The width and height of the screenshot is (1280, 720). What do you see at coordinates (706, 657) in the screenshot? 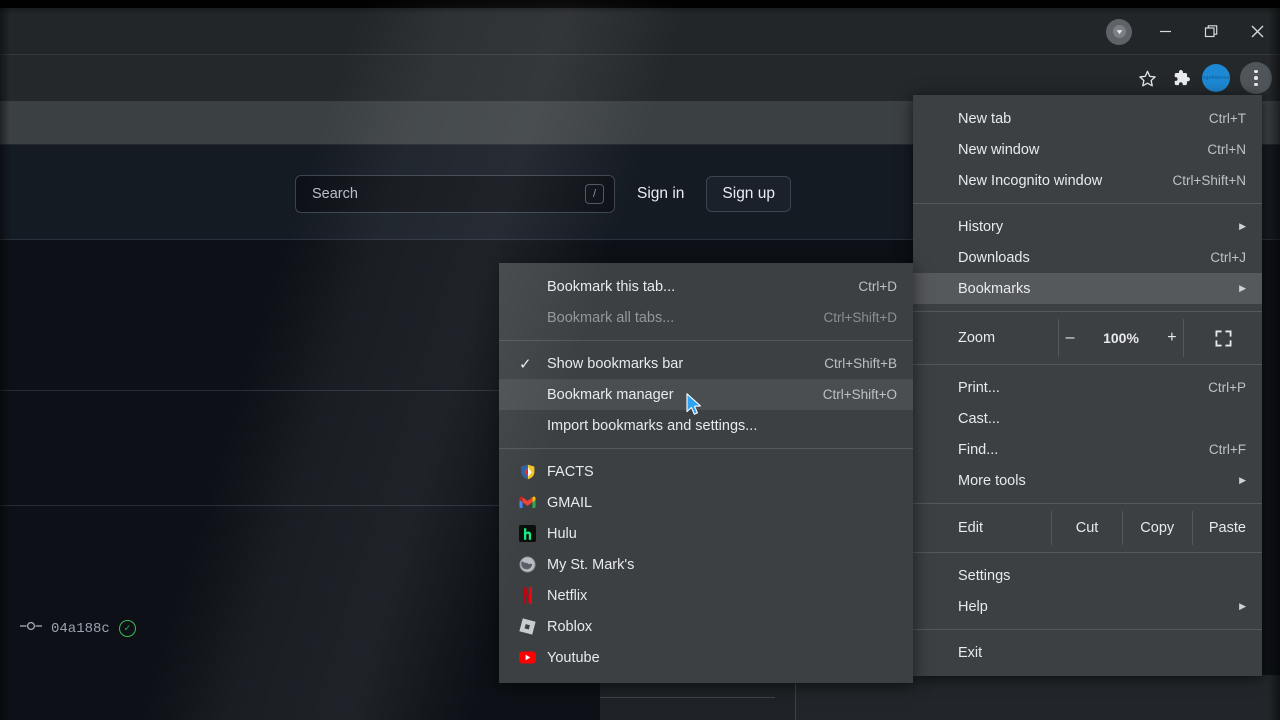
I see `bookmark-item-youtube: Youtube` at bounding box center [706, 657].